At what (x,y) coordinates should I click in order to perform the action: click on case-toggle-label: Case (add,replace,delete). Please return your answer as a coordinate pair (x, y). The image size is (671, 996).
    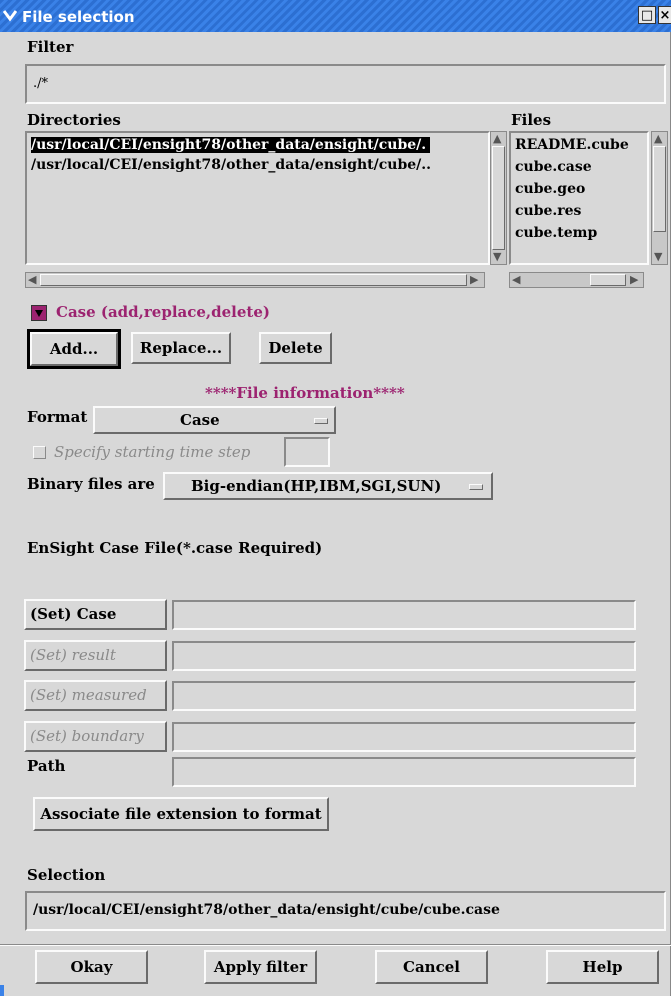
    Looking at the image, I should click on (163, 312).